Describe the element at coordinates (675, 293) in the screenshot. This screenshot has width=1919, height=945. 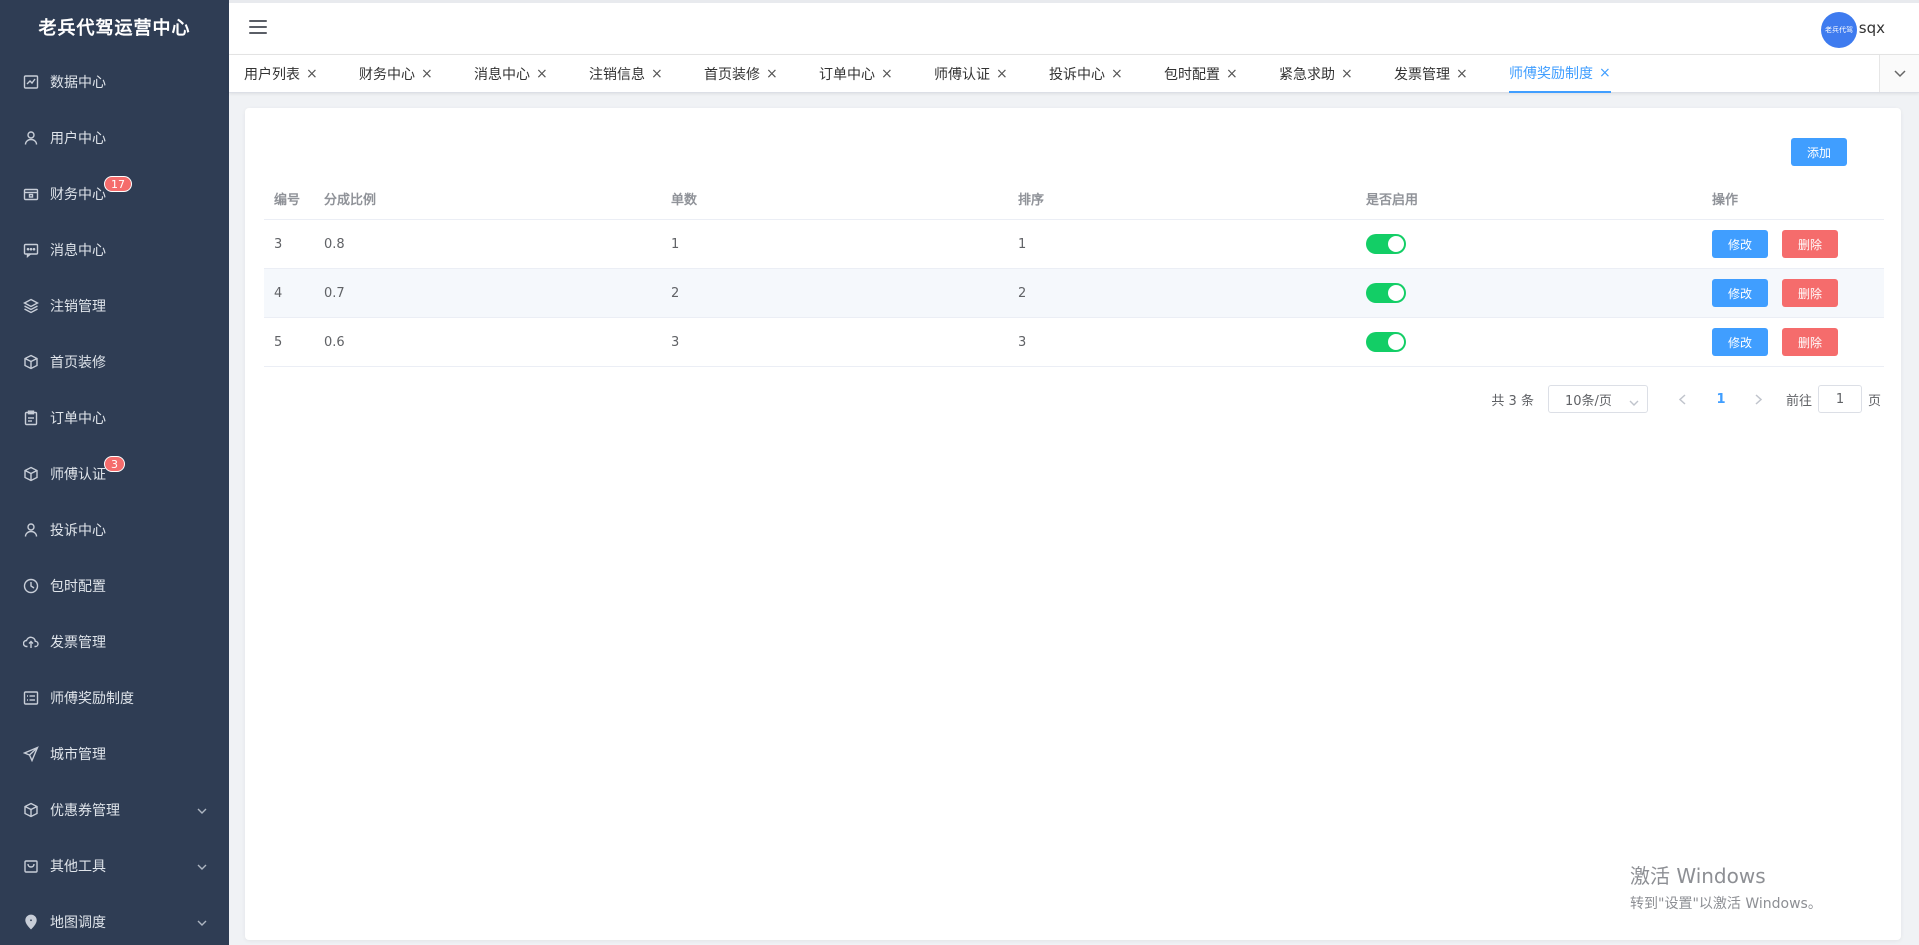
I see `table-cell: 2` at that location.